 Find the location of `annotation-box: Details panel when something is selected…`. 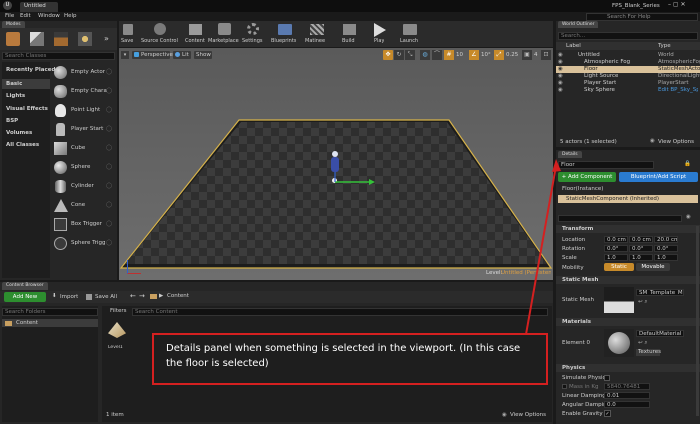

annotation-box: Details panel when something is selected… is located at coordinates (350, 359).